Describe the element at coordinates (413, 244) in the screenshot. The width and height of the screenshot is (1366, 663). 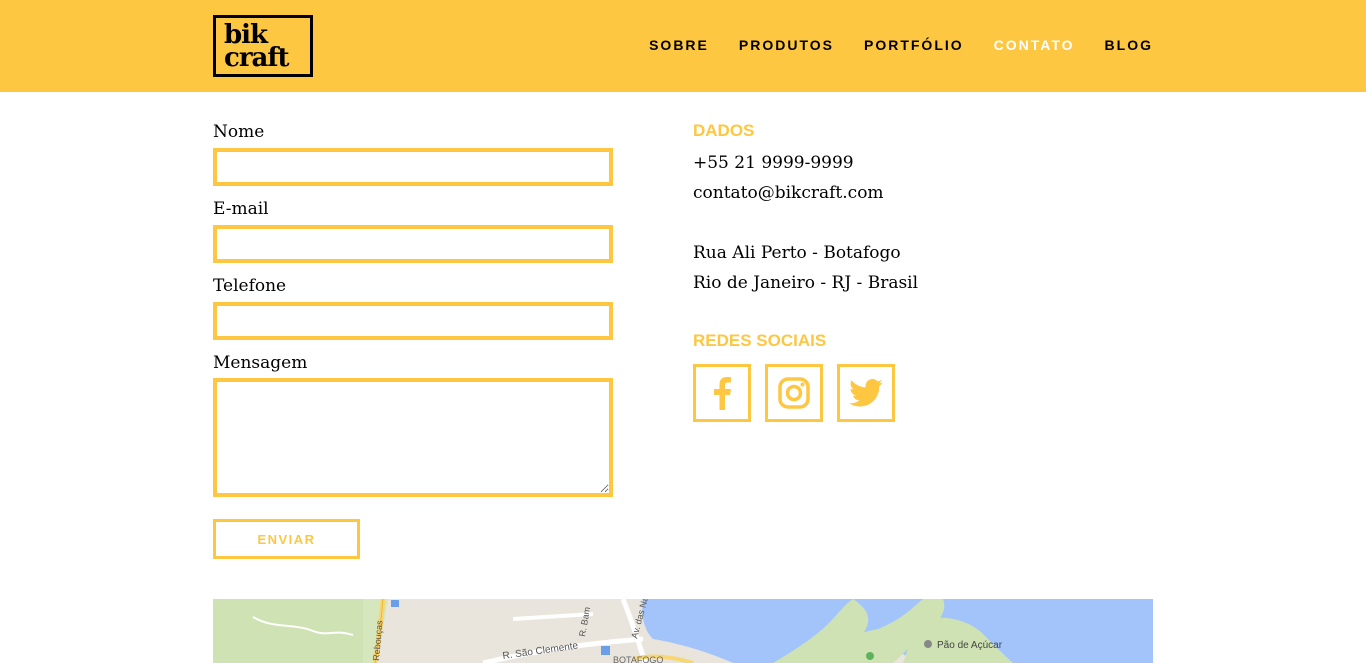
I see `email-field` at that location.